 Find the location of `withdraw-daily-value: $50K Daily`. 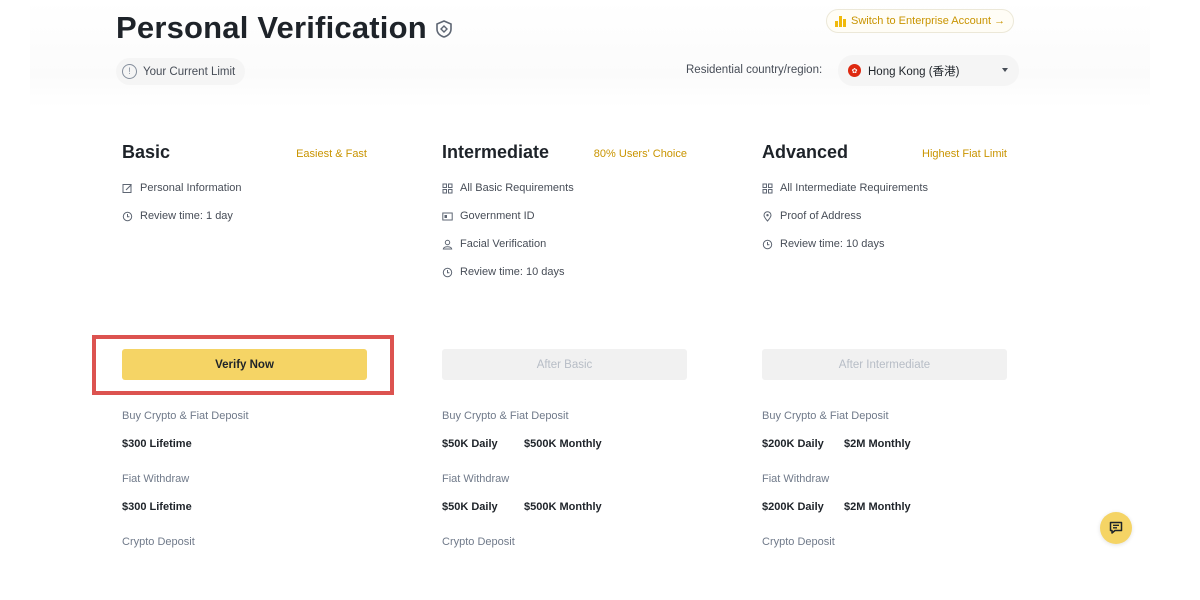

withdraw-daily-value: $50K Daily is located at coordinates (470, 507).